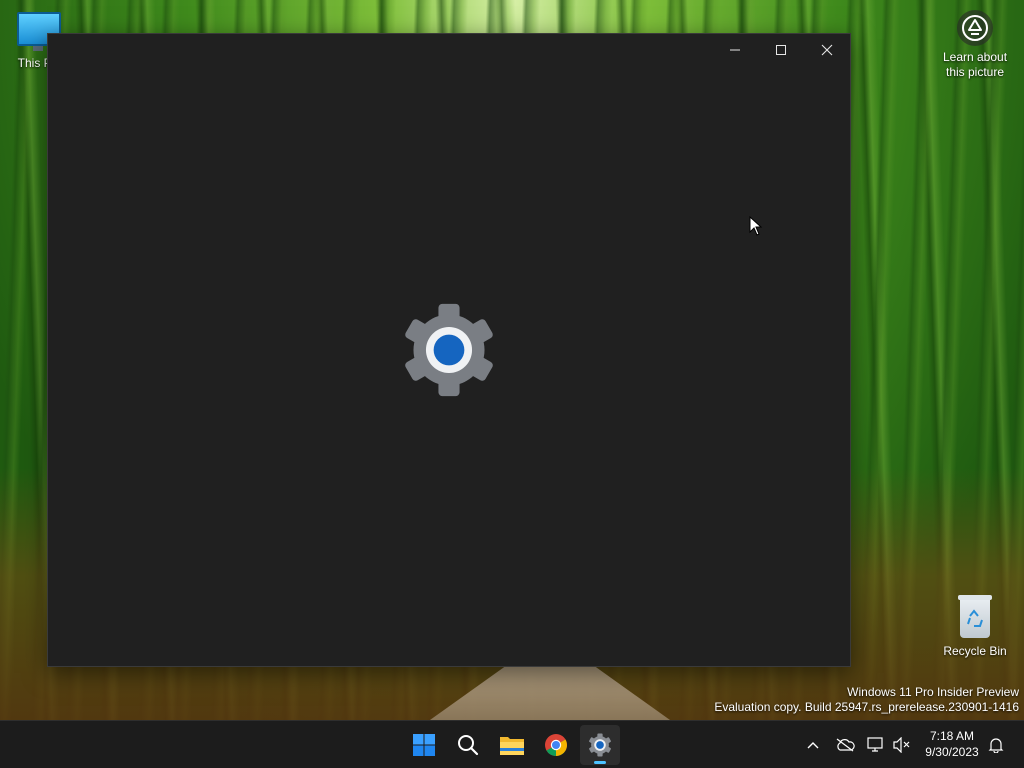 The width and height of the screenshot is (1024, 768). I want to click on wallpaper-path, so click(550, 690).